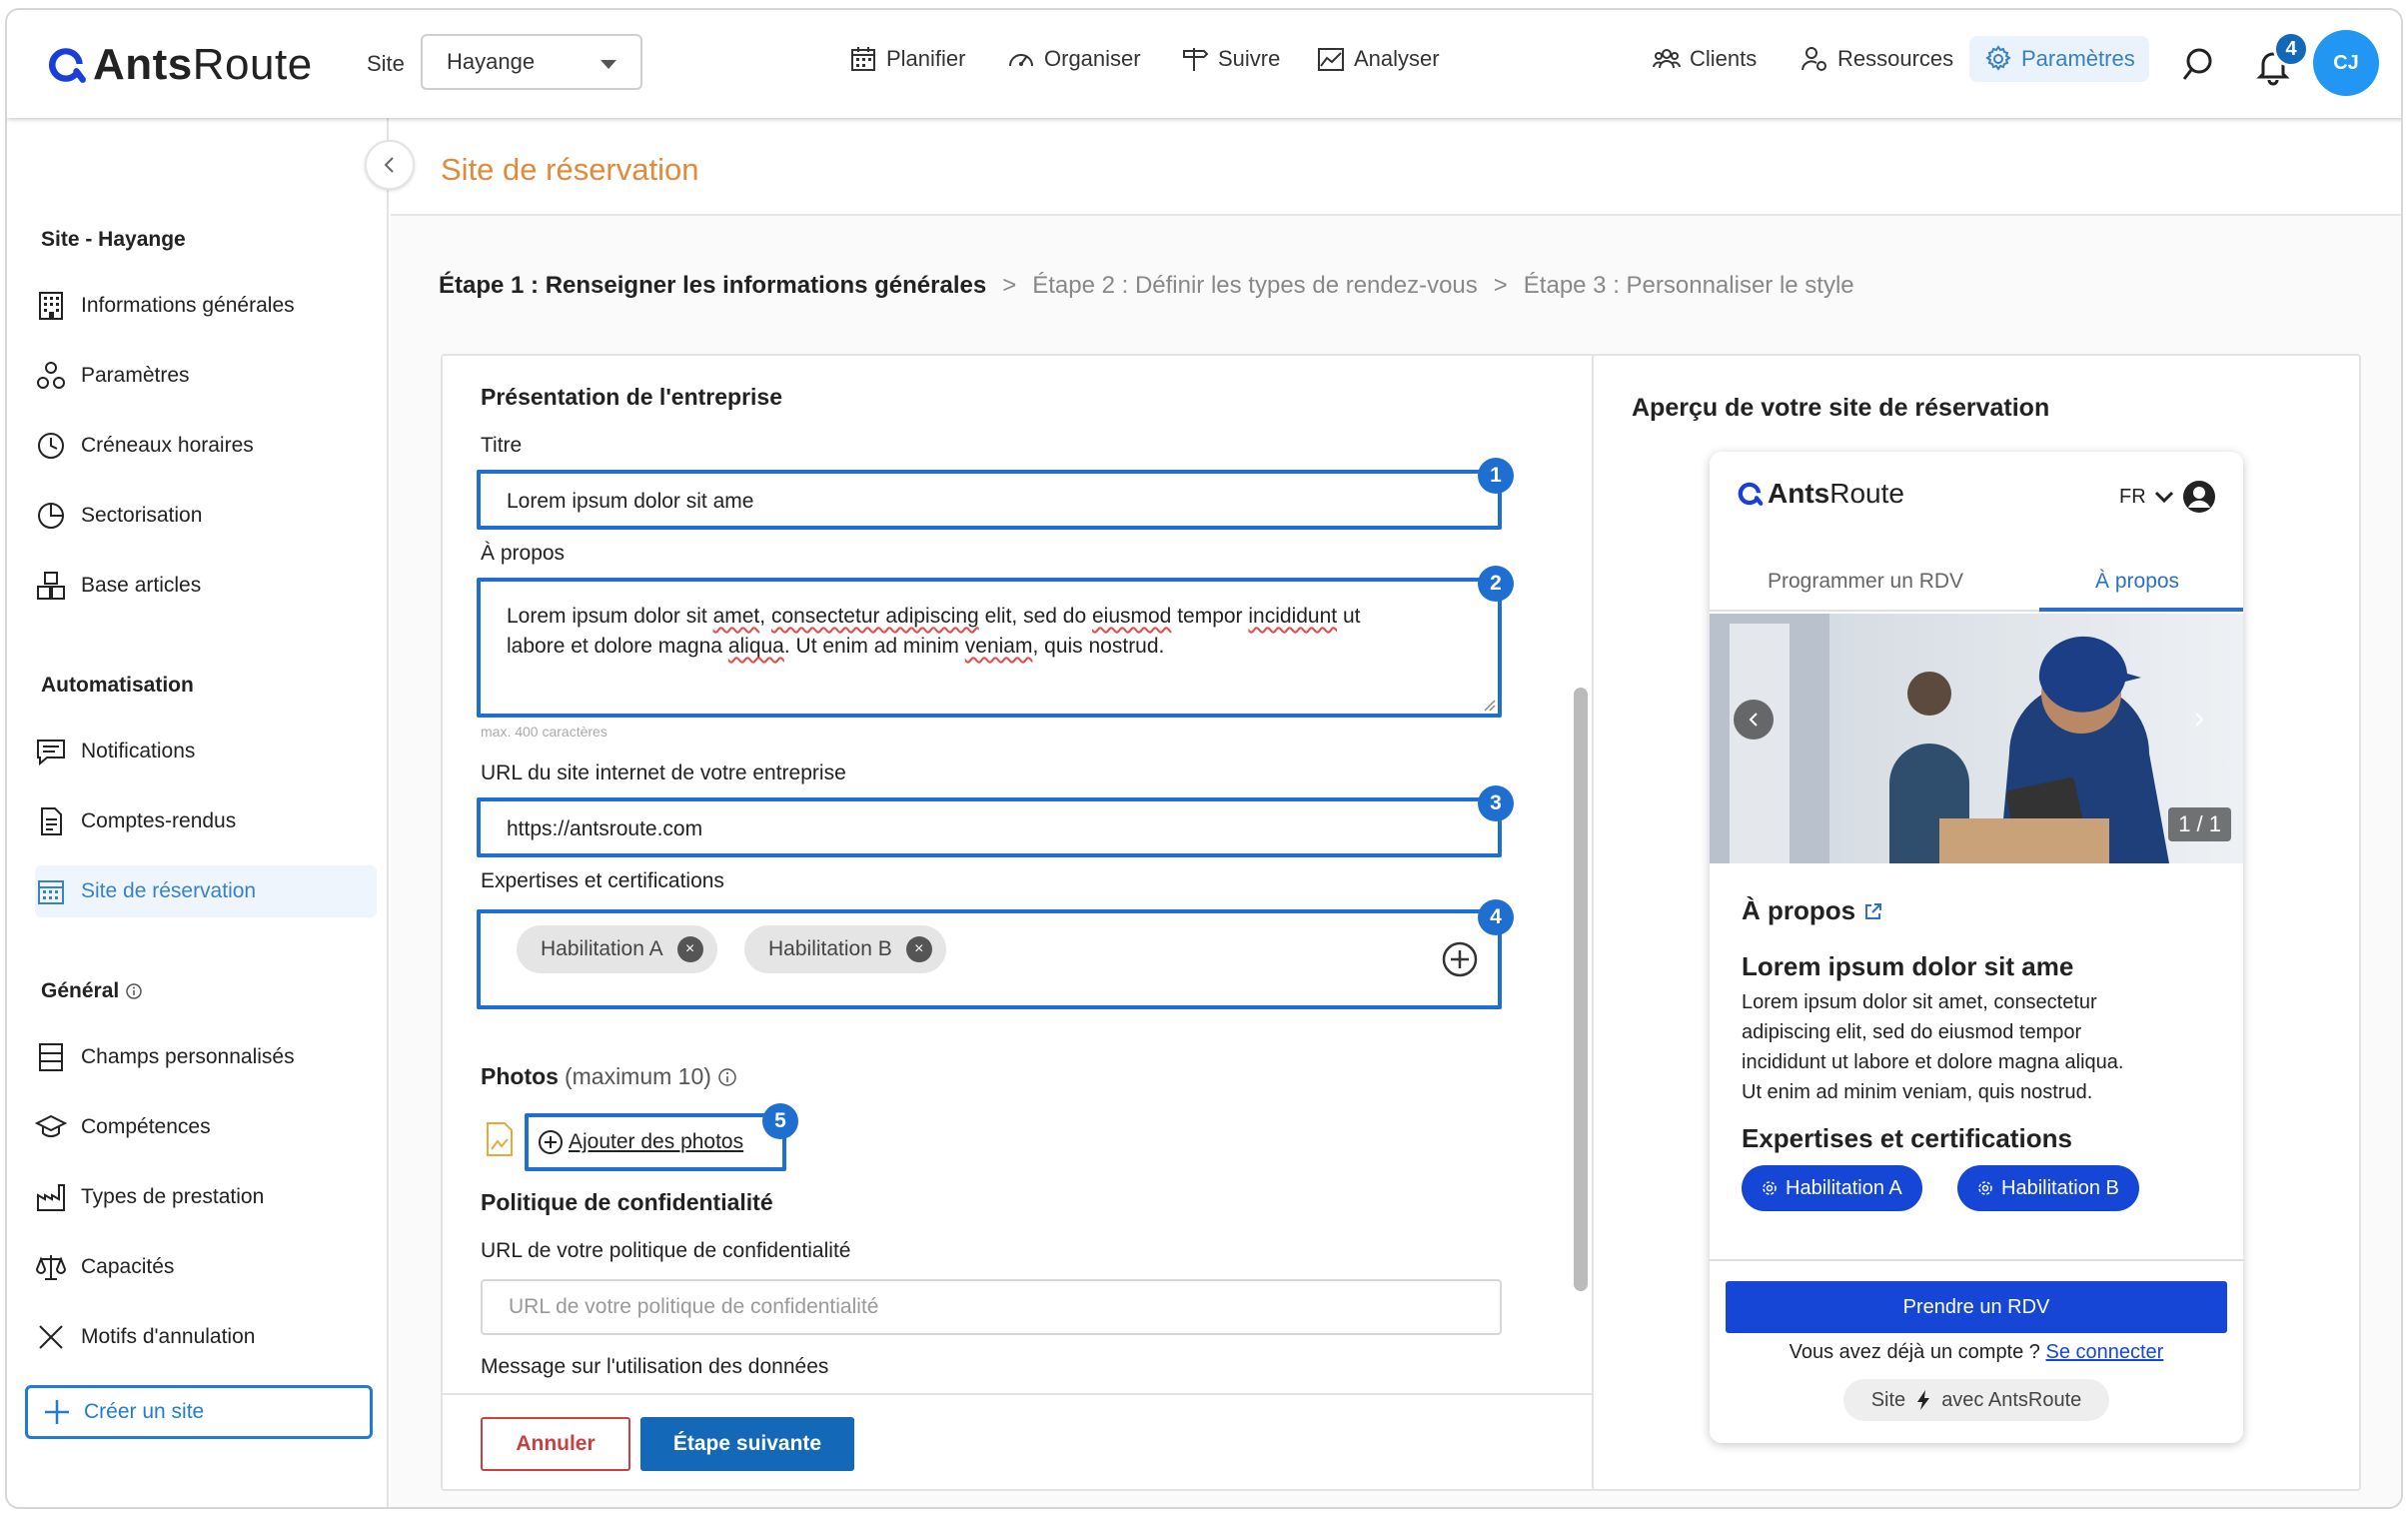 The height and width of the screenshot is (1516, 2408). I want to click on user-circle-icon, so click(2199, 497).